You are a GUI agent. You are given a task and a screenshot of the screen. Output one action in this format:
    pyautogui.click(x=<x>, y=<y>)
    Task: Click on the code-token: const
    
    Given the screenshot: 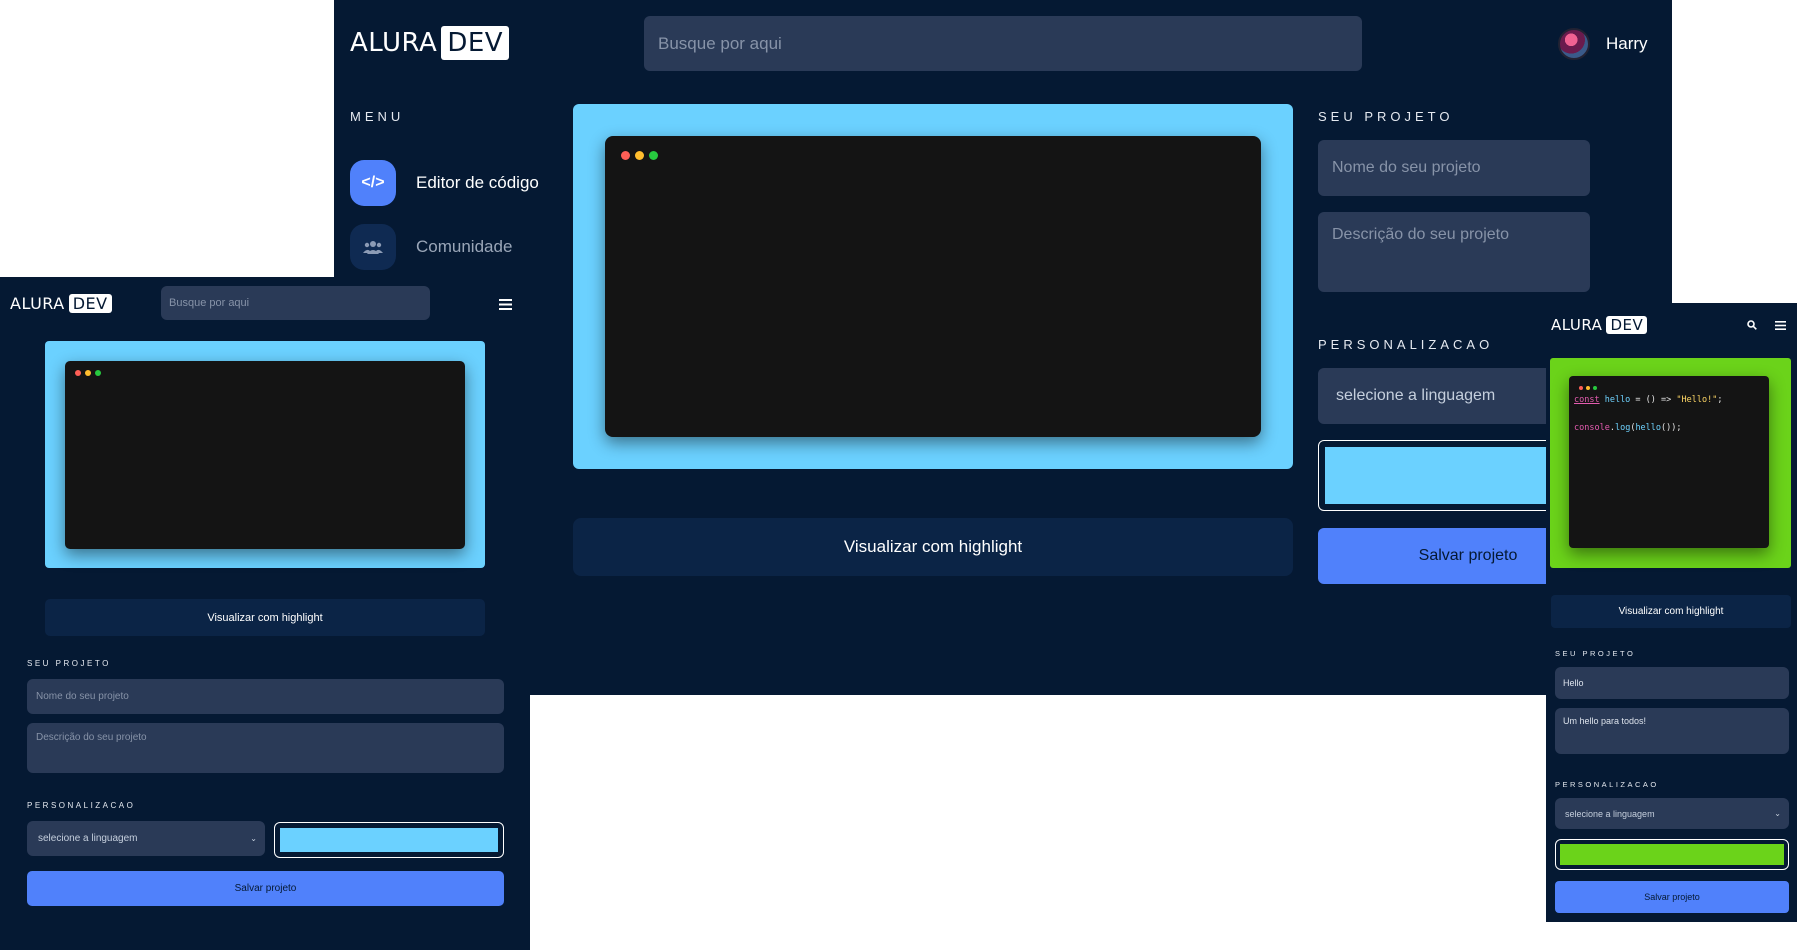 What is the action you would take?
    pyautogui.click(x=1587, y=400)
    